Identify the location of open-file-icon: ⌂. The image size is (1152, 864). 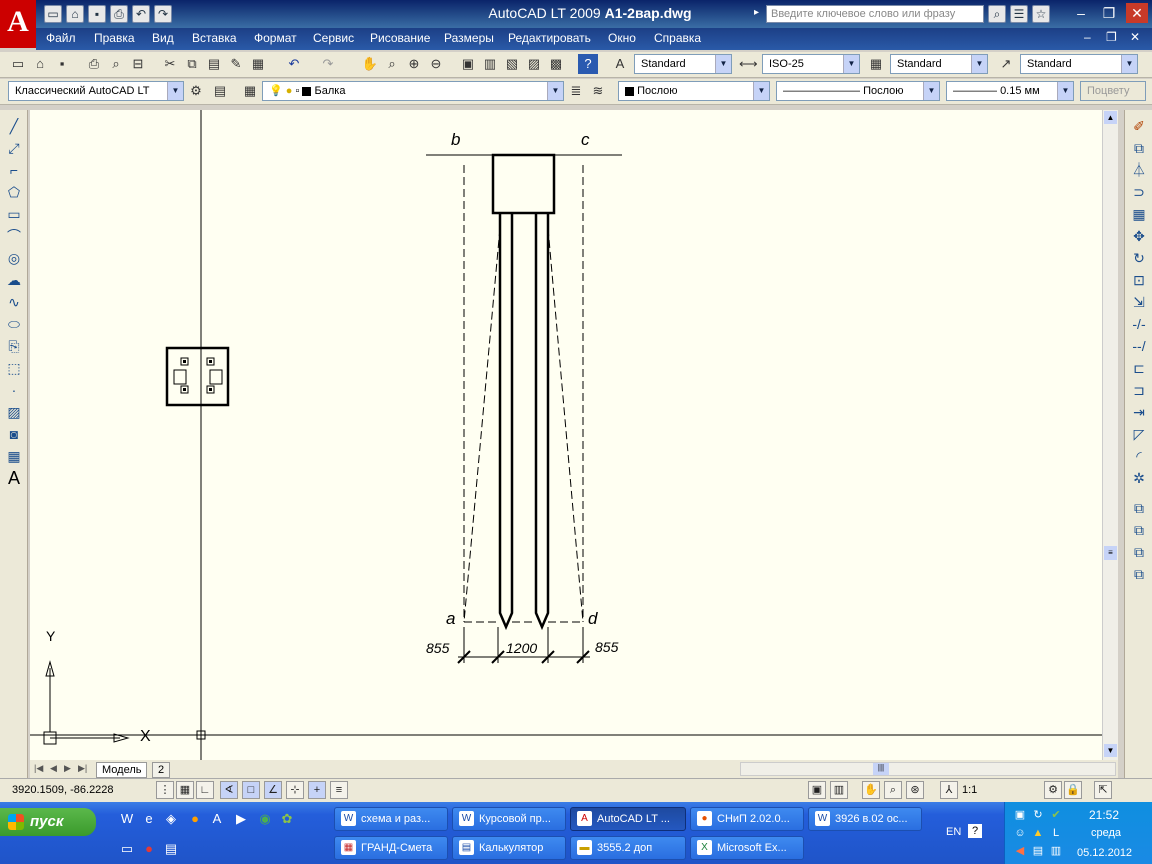
(40, 64).